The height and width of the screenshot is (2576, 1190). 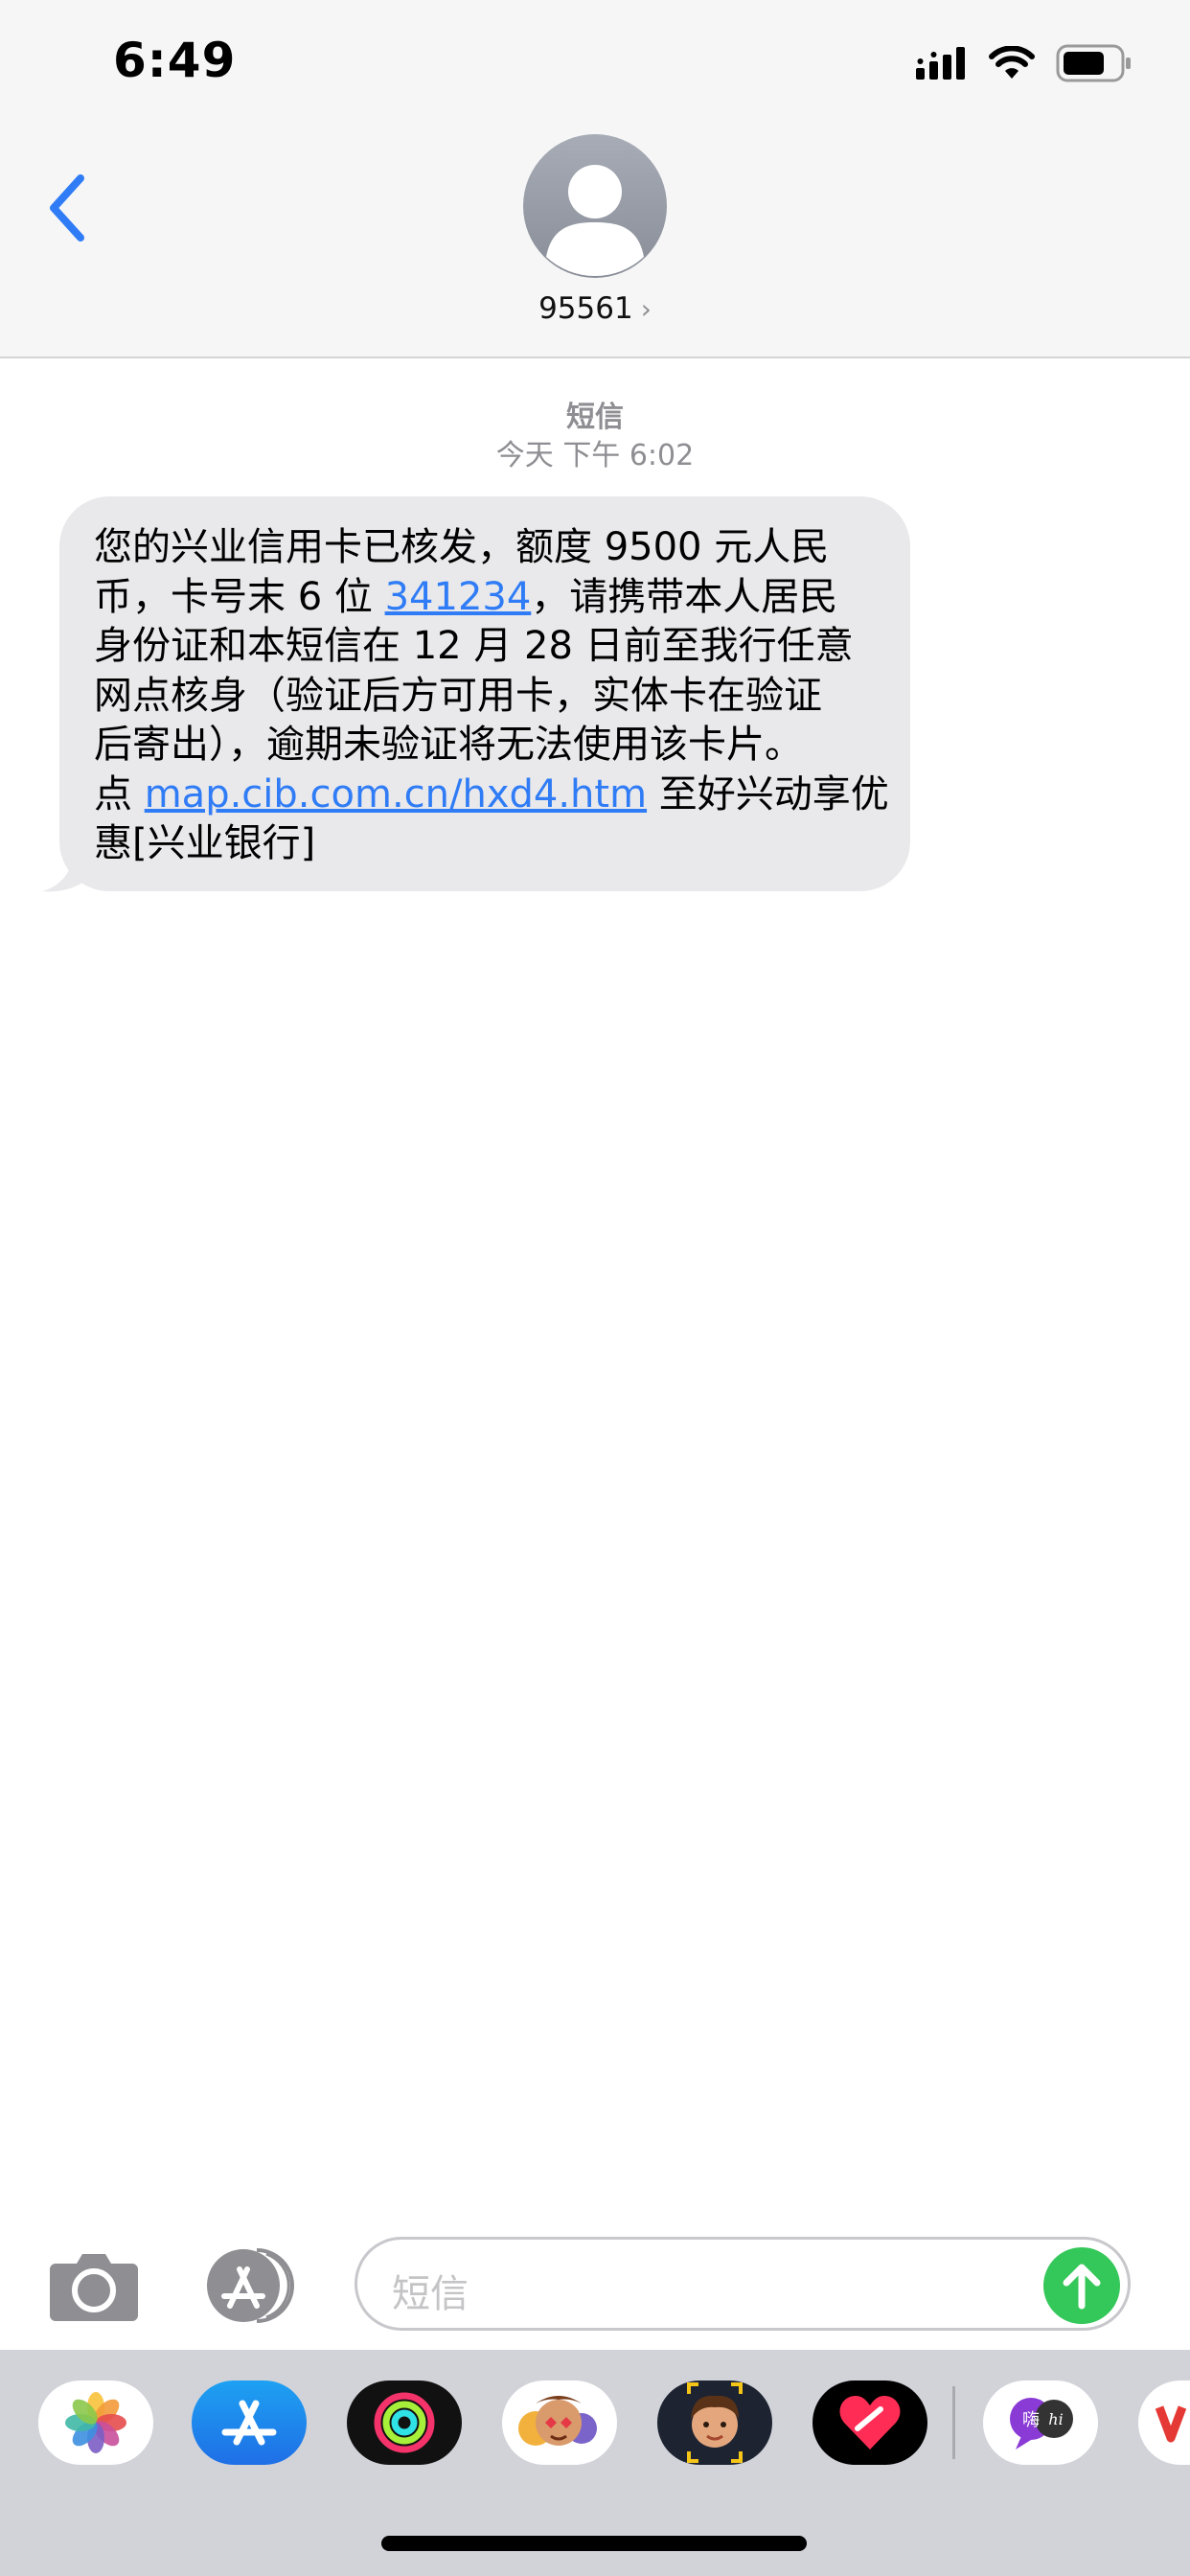 What do you see at coordinates (629, 455) in the screenshot?
I see `timestamp-time: 下午 6:02` at bounding box center [629, 455].